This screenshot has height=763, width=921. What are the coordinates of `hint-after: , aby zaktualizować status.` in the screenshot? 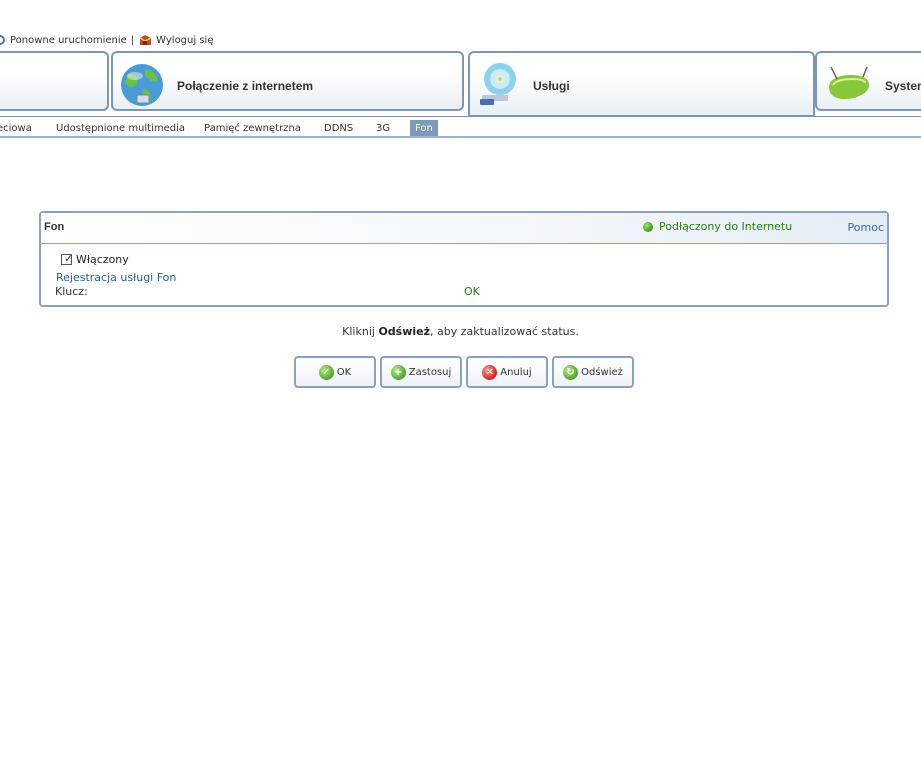 It's located at (504, 331).